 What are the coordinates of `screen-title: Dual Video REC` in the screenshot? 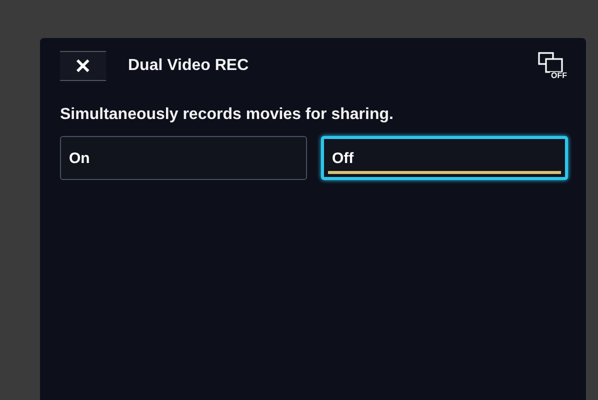 It's located at (189, 66).